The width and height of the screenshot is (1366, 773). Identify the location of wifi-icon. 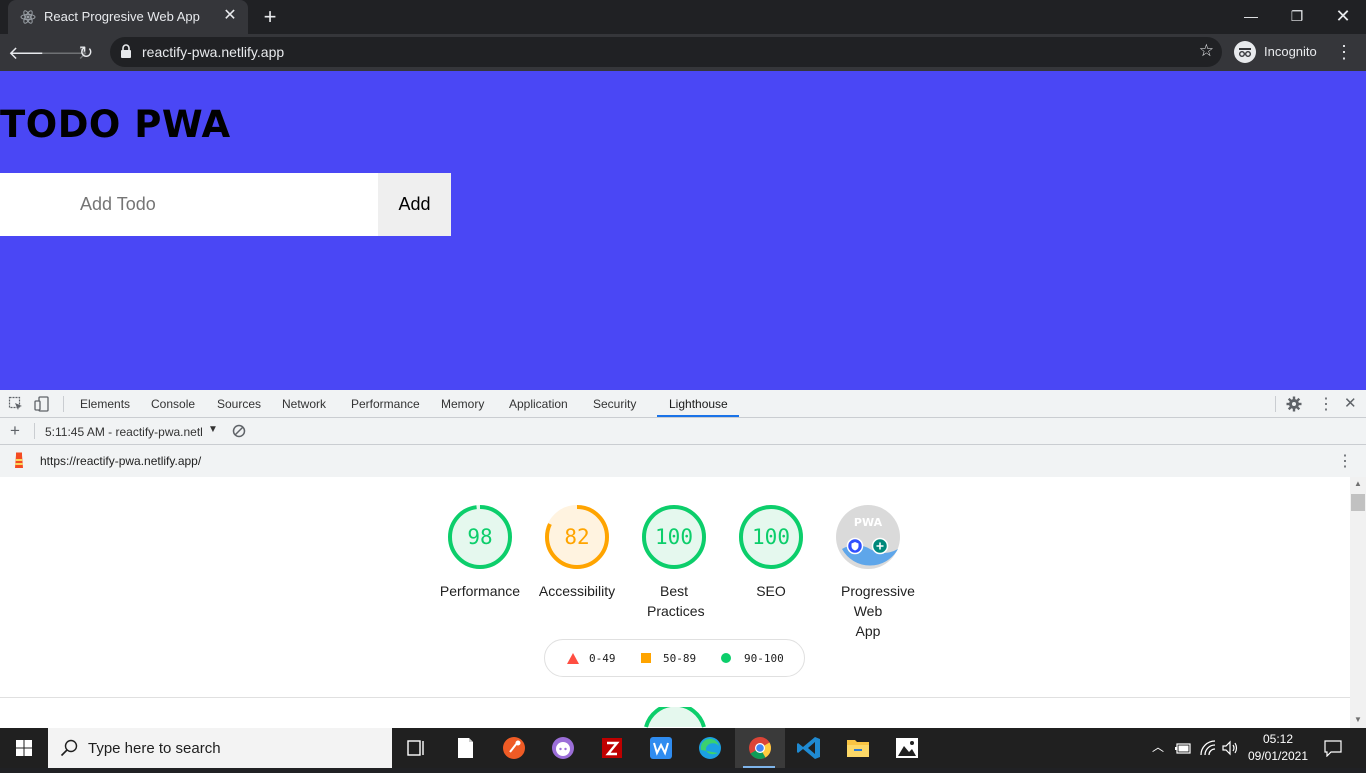
(1208, 748).